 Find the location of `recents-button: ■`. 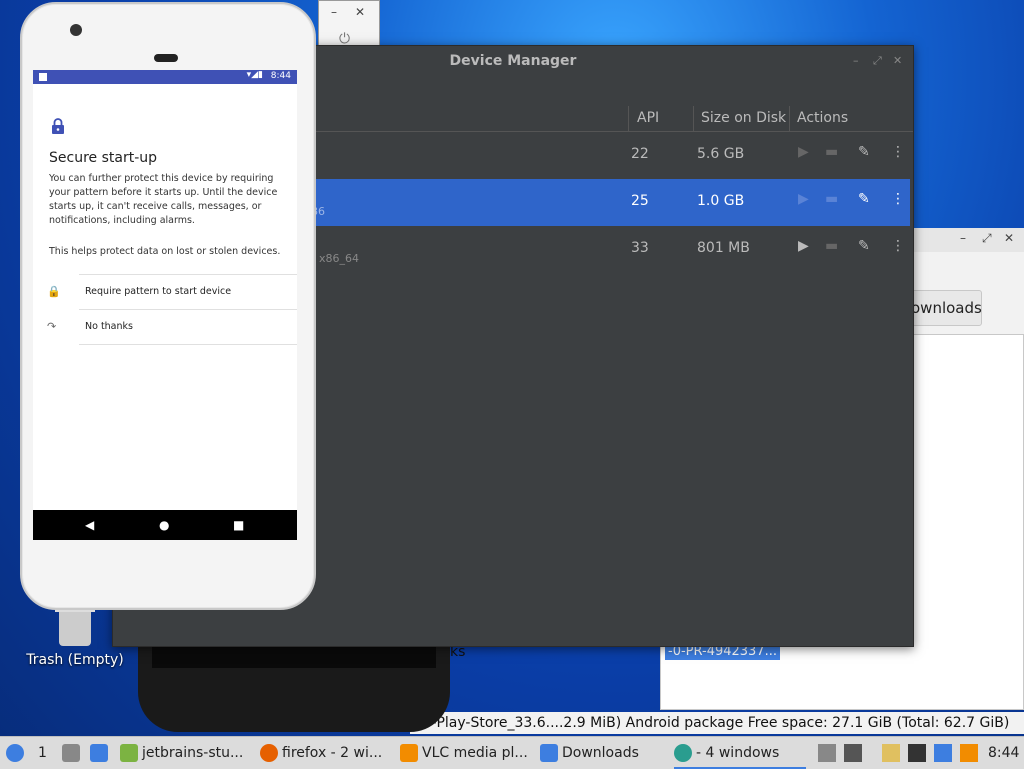

recents-button: ■ is located at coordinates (238, 525).